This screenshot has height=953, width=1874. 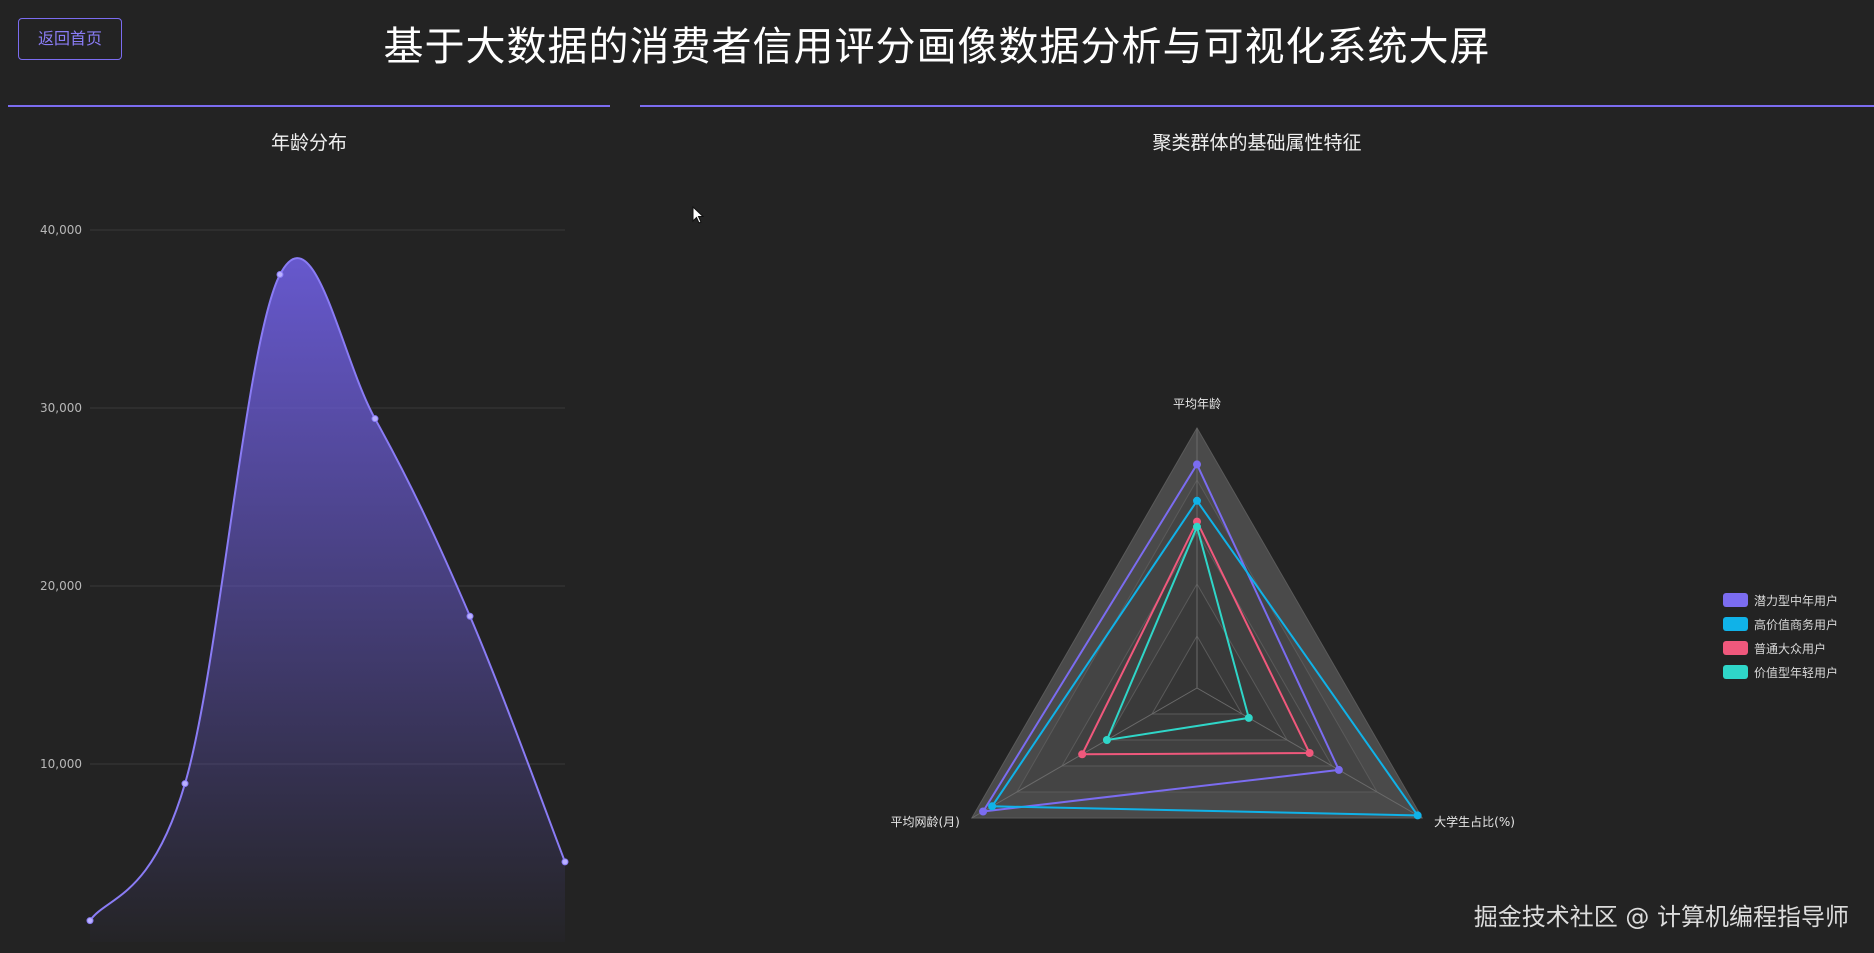 I want to click on watermark-text: 掘金技术社区 @ 计算机编程指导师, so click(x=1661, y=917).